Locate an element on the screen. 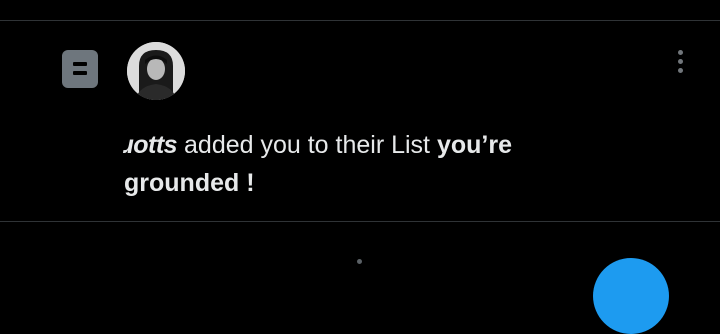  username-link: ɹotts is located at coordinates (151, 145).